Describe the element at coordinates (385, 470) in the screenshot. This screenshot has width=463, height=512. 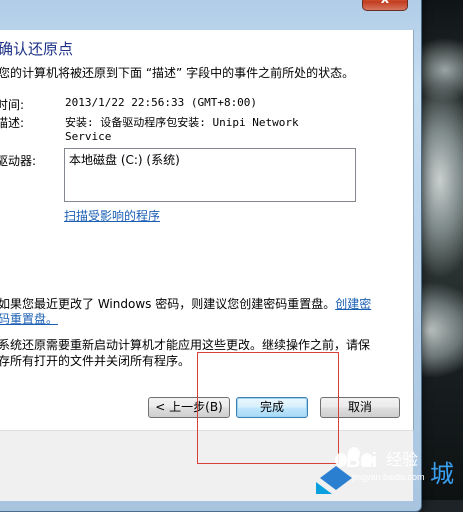
I see `baidu-jingyan-watermark: Bai 经验 jingyan.baidu.com 城` at that location.